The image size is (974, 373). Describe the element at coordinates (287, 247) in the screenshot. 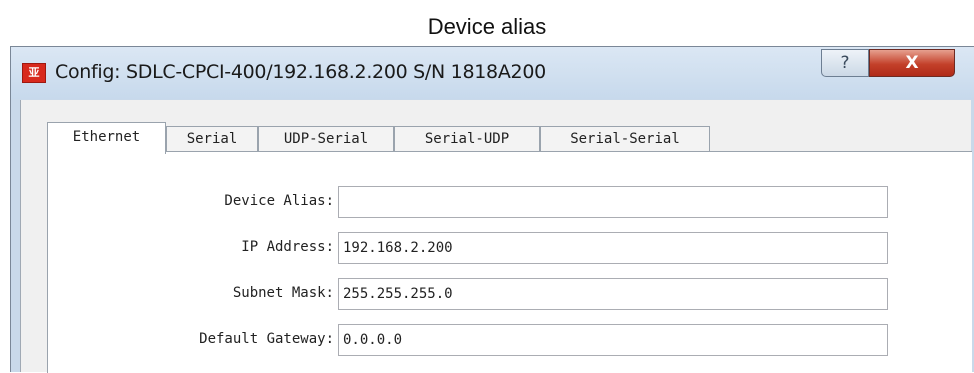

I see `ip-address-label: IP Address:` at that location.